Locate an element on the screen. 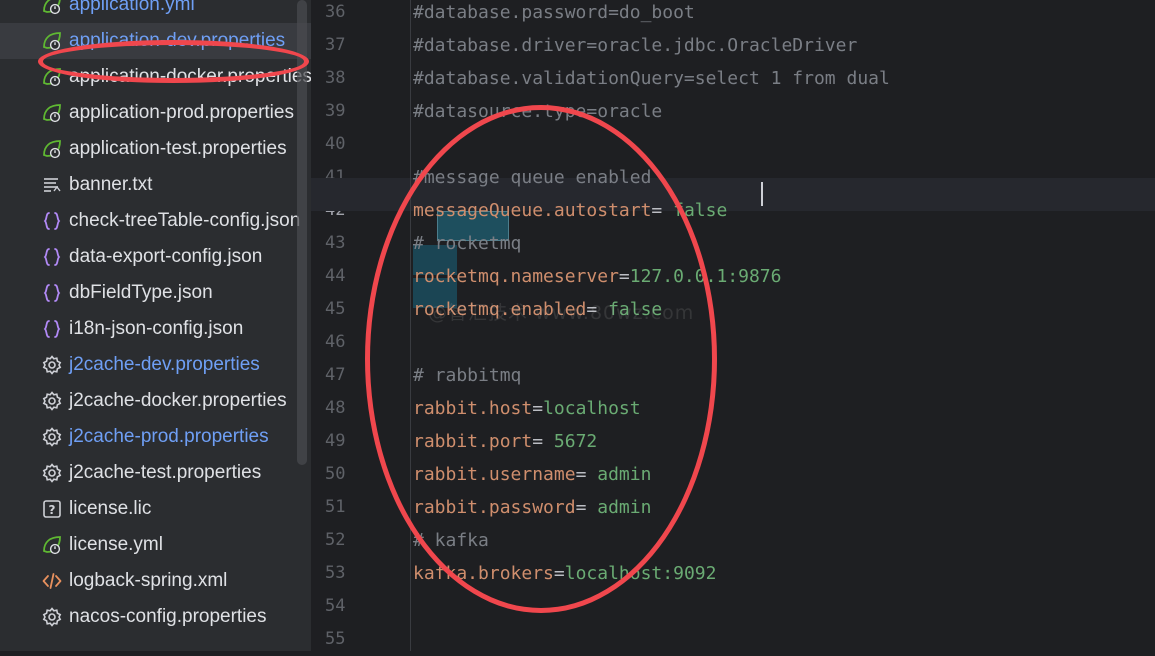  tree-item-label: application-prod.properties is located at coordinates (181, 112).